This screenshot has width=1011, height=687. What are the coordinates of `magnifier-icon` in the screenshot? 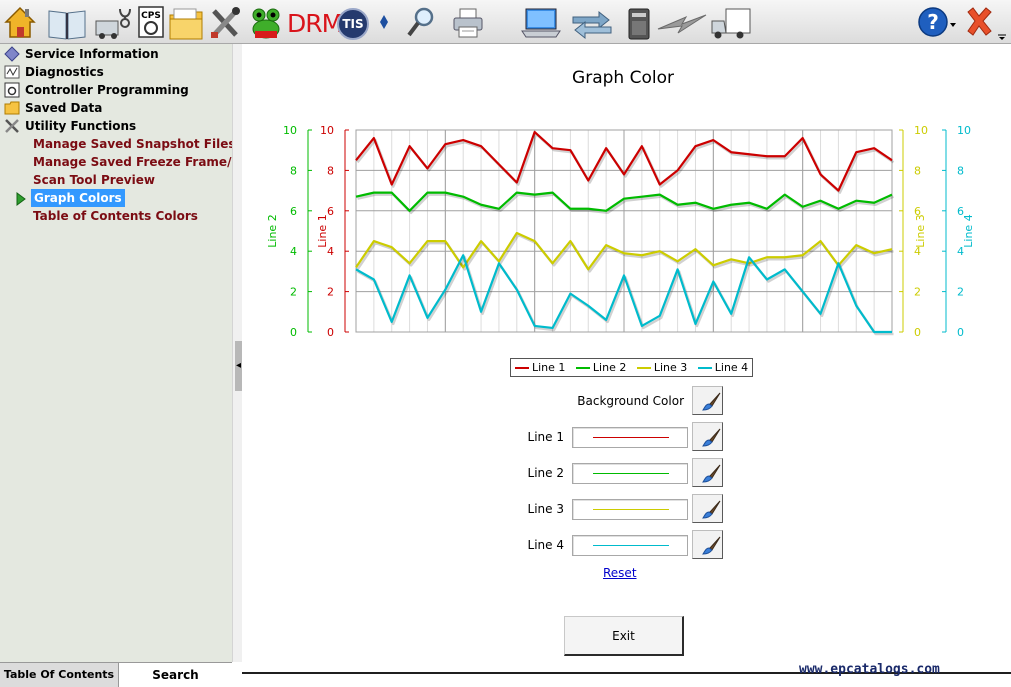 It's located at (421, 22).